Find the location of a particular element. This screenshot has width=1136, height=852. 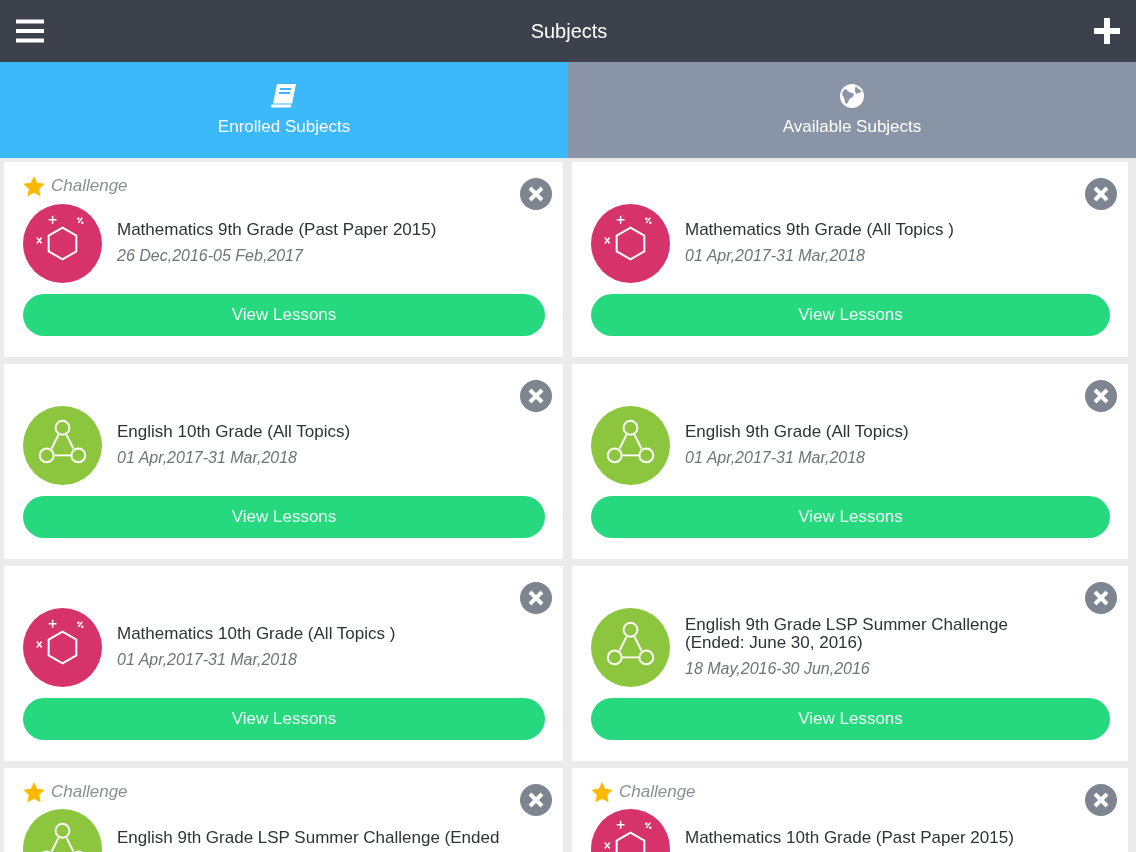

subject-title: English 9th Grade LSP Summer Challenge (Ended is located at coordinates (308, 838).